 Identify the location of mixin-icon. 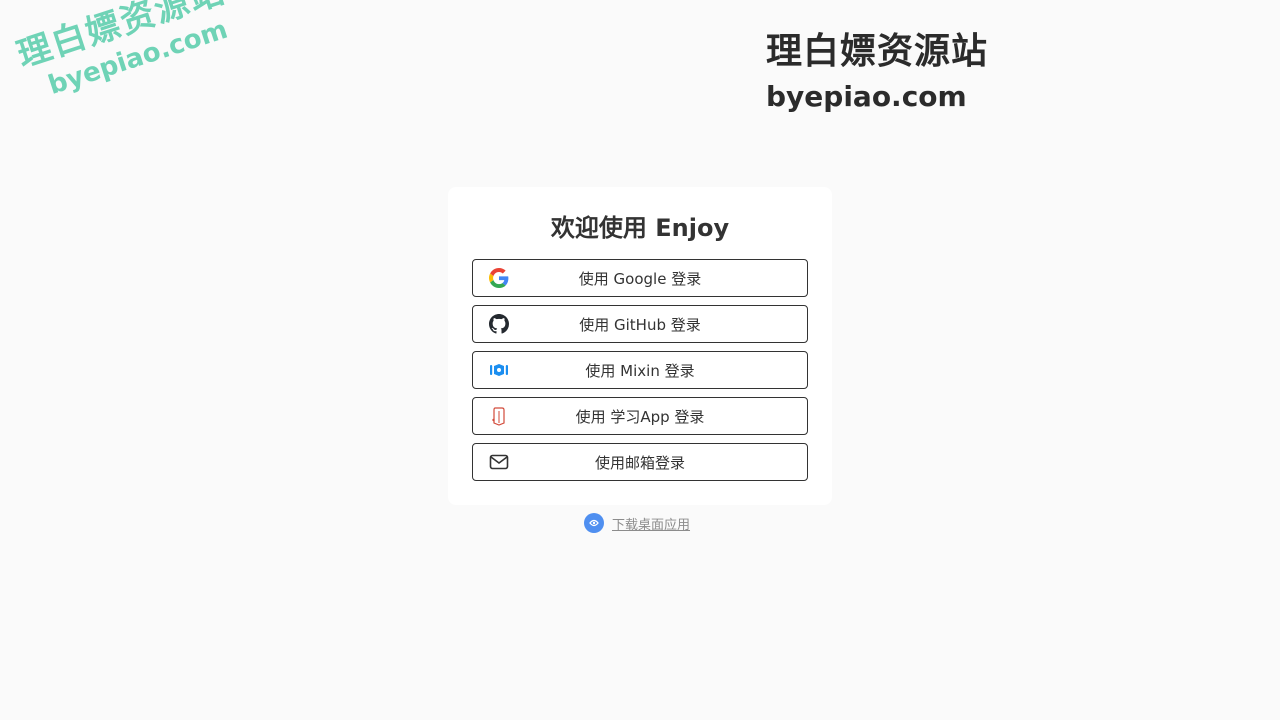
(499, 370).